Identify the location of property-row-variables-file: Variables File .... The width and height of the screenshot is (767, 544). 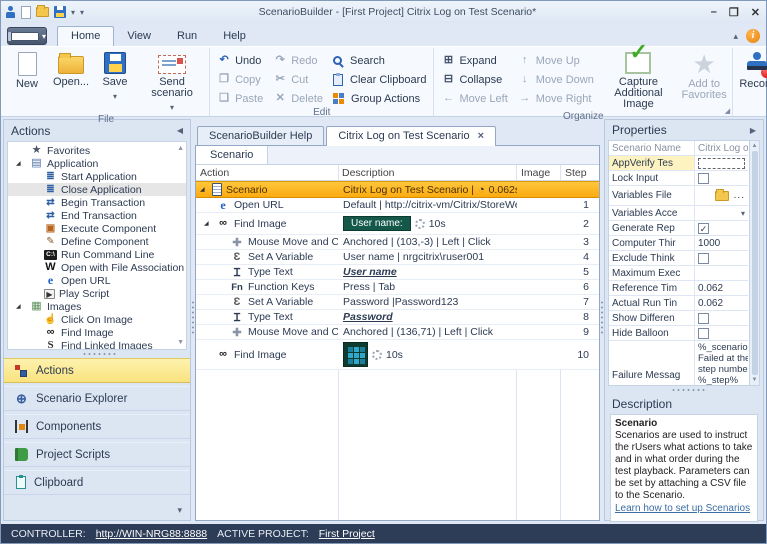
(678, 196).